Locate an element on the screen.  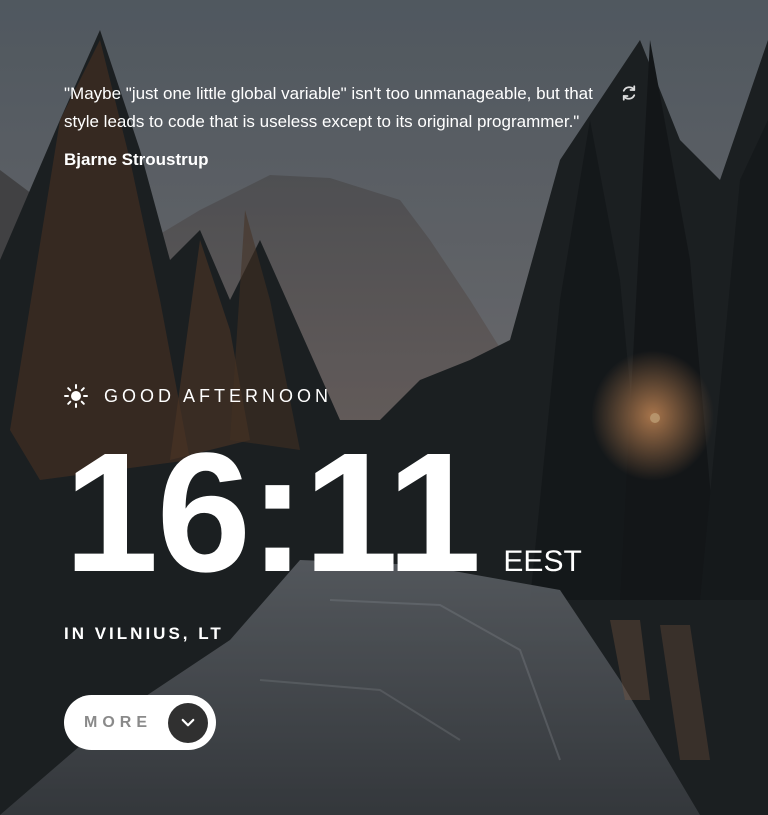
more-button: More is located at coordinates (140, 722).